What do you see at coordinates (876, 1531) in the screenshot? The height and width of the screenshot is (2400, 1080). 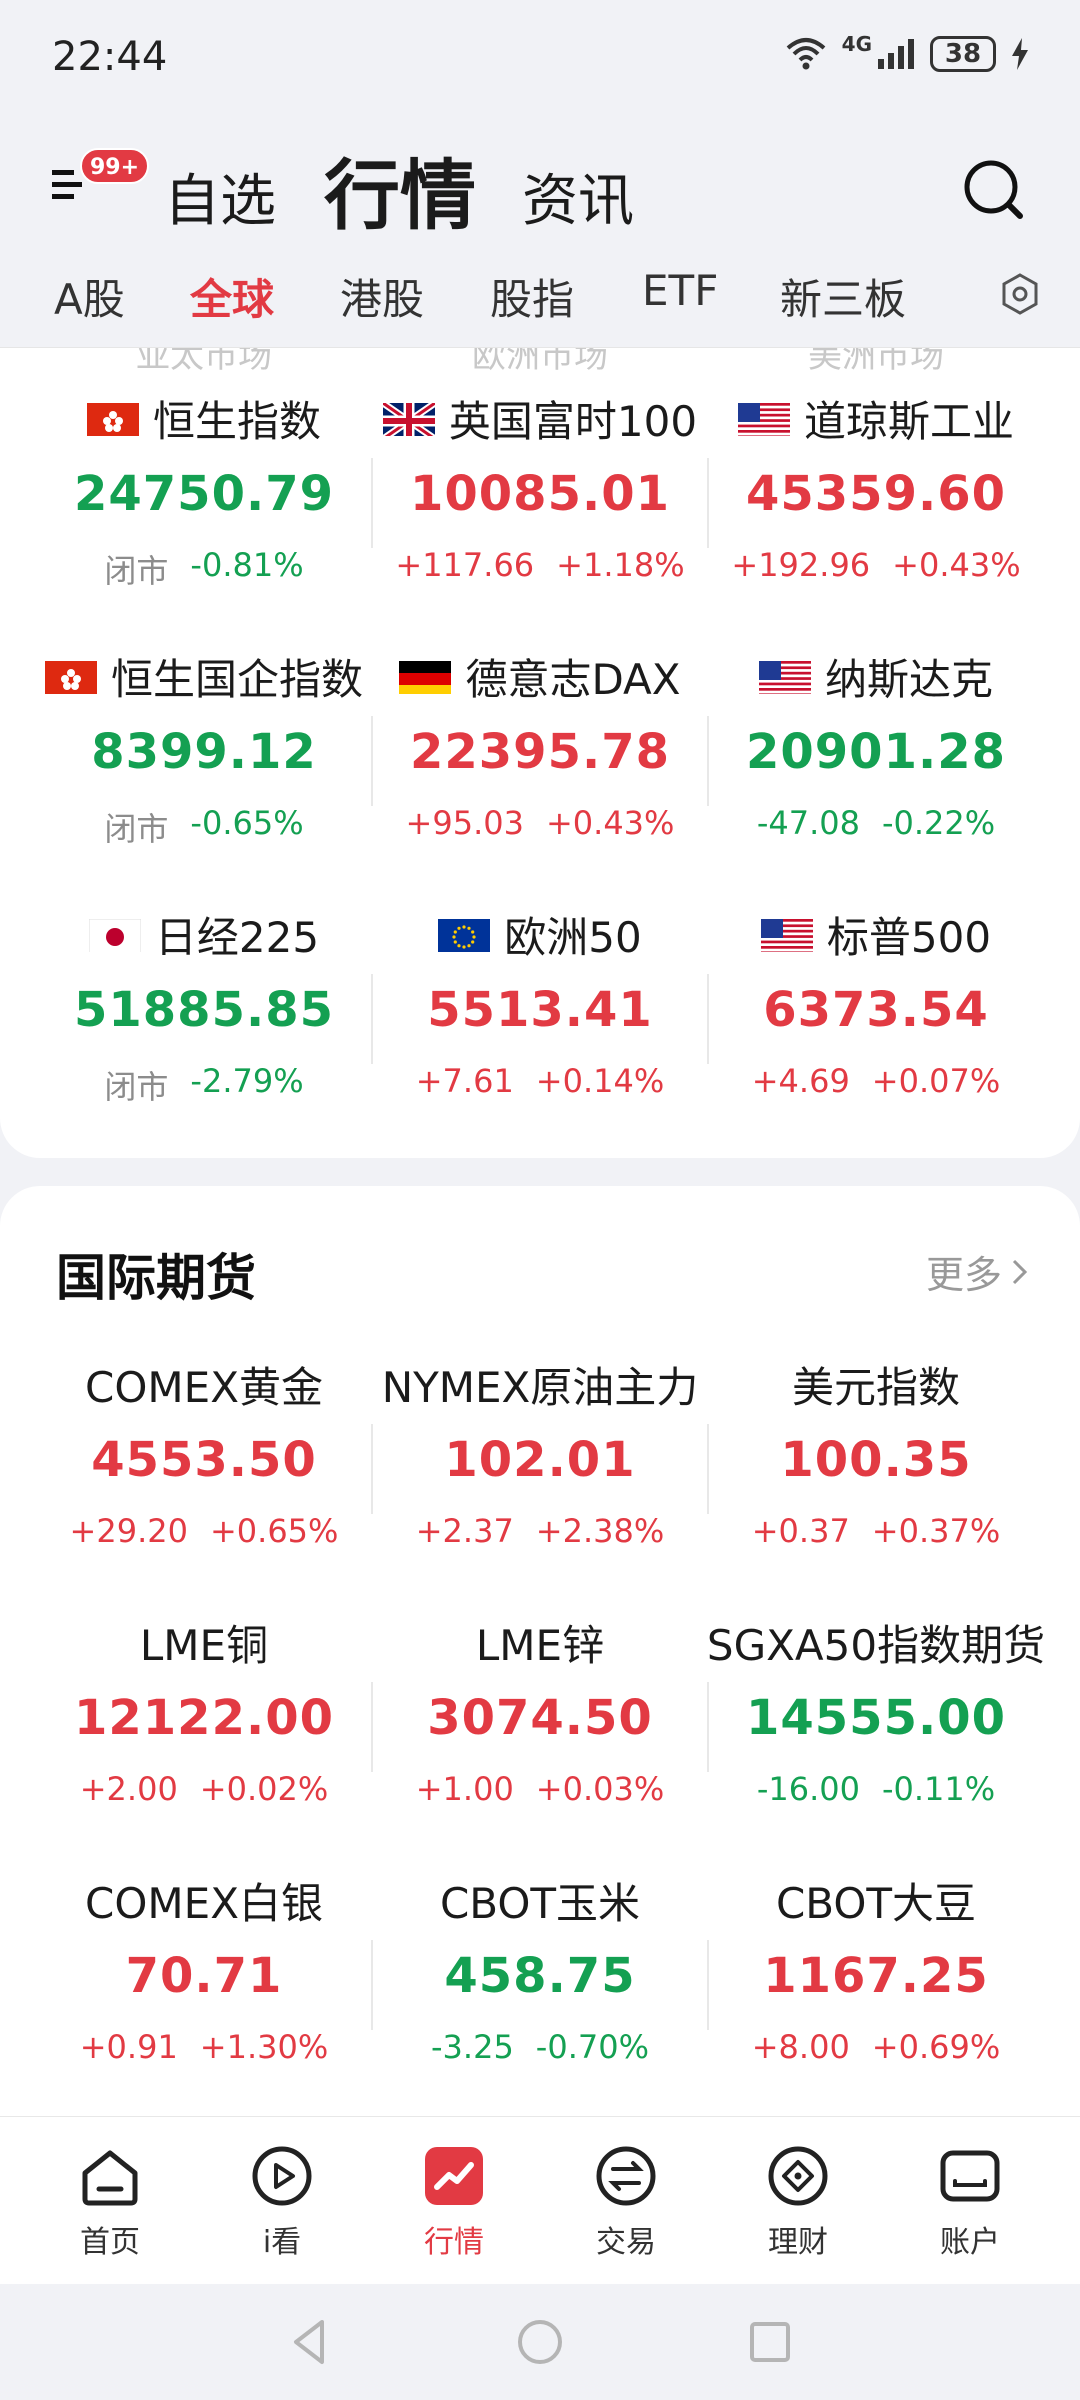 I see `quote-change-row: +0.37 +0.37%` at bounding box center [876, 1531].